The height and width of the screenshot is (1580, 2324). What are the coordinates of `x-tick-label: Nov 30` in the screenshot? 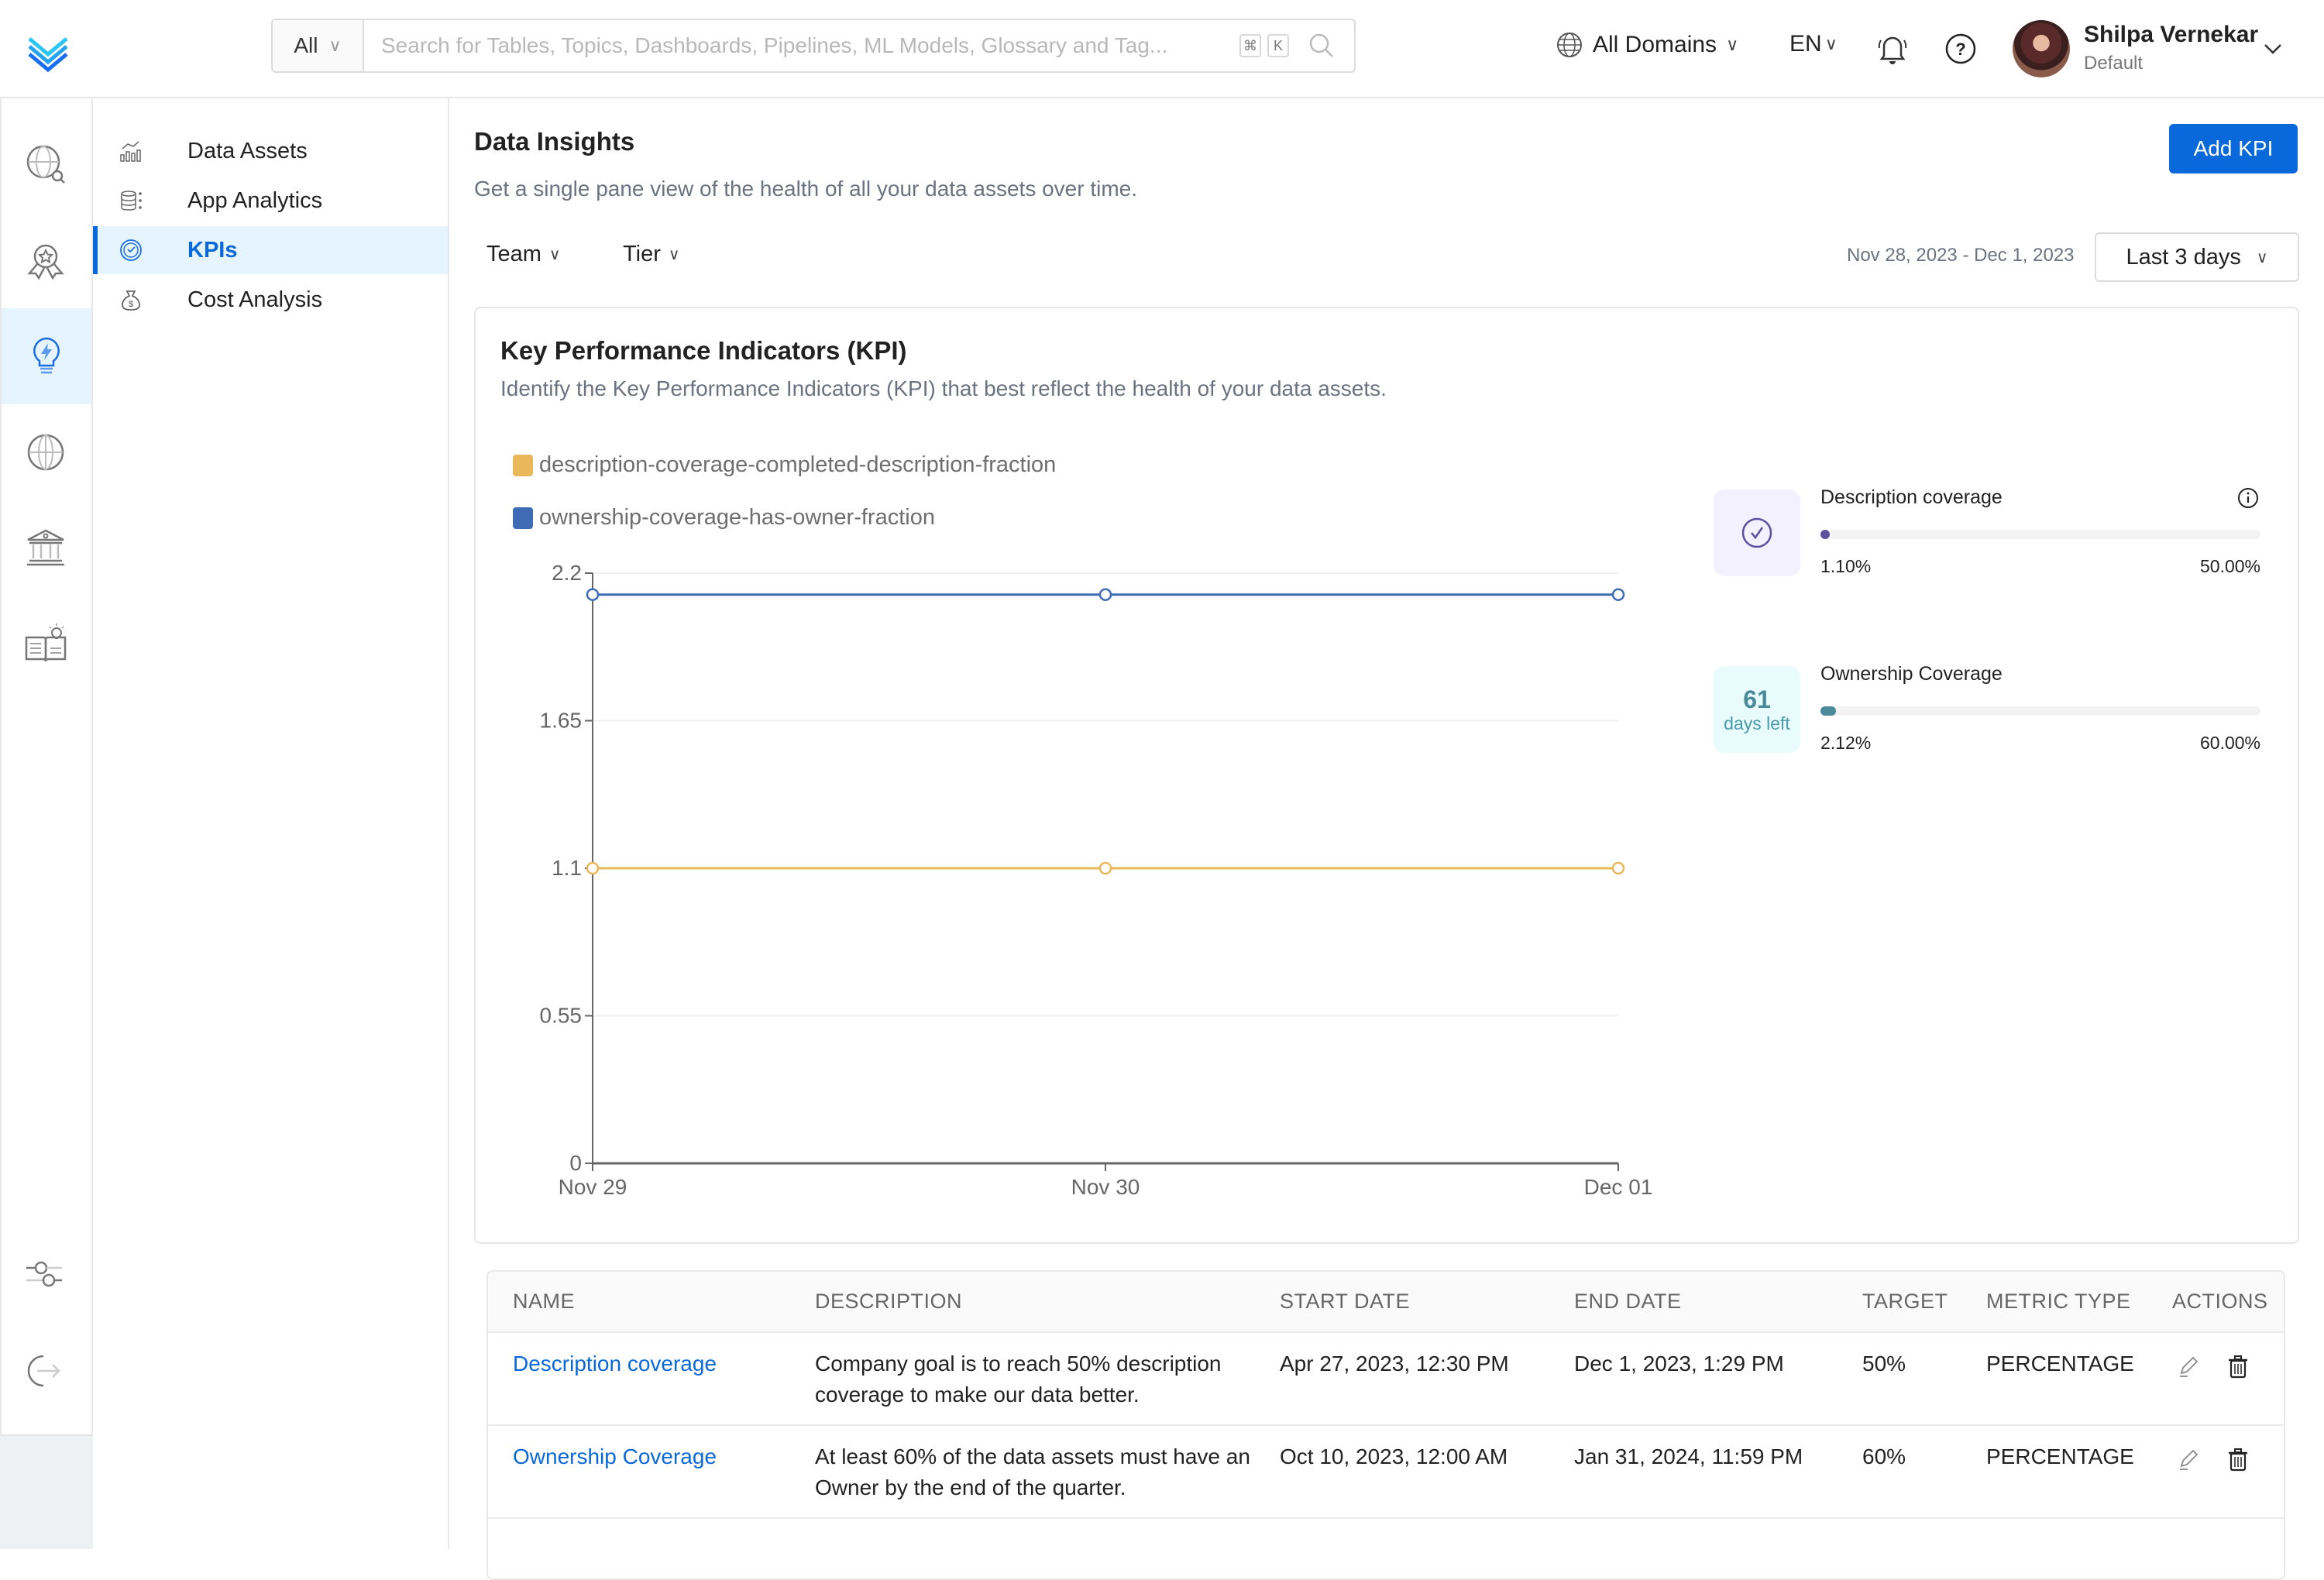 It's located at (1105, 1187).